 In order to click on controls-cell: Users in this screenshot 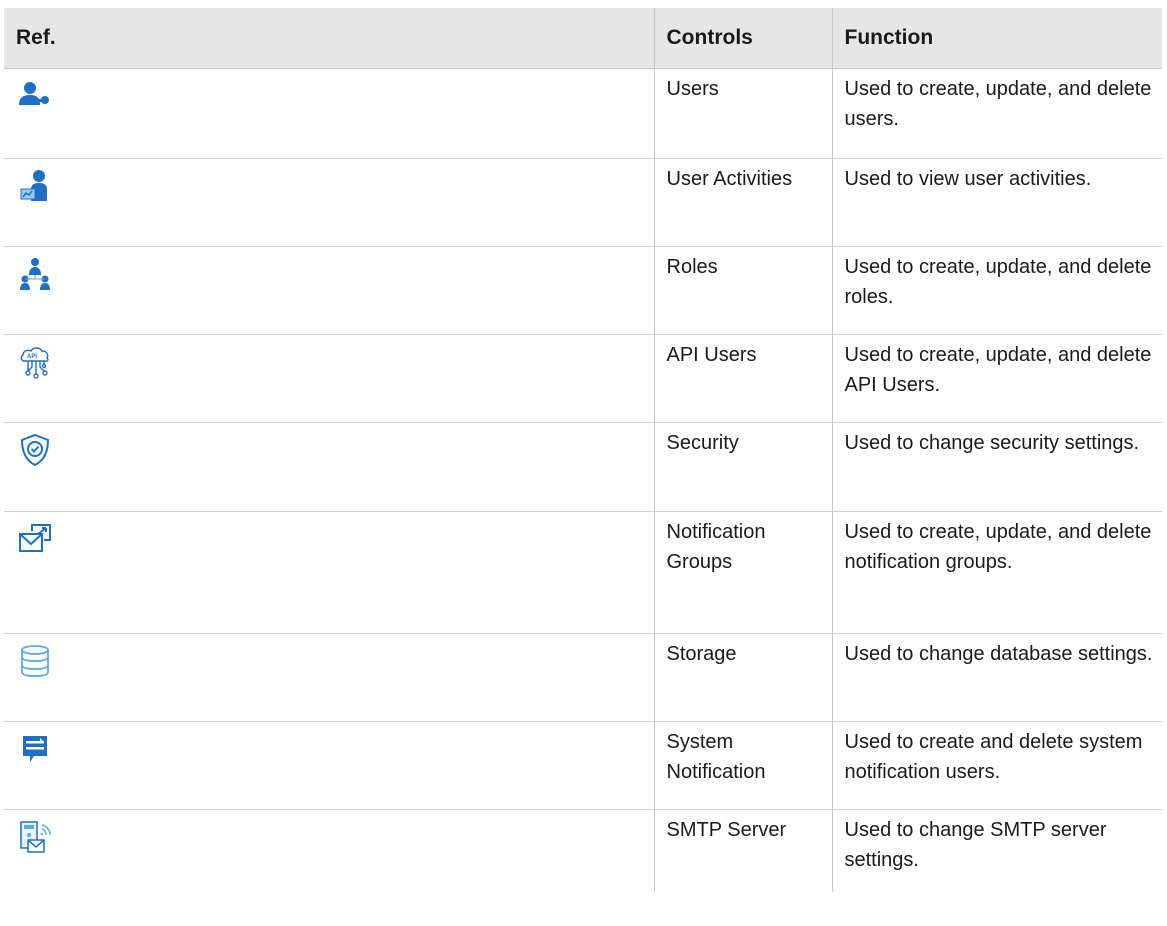, I will do `click(742, 113)`.